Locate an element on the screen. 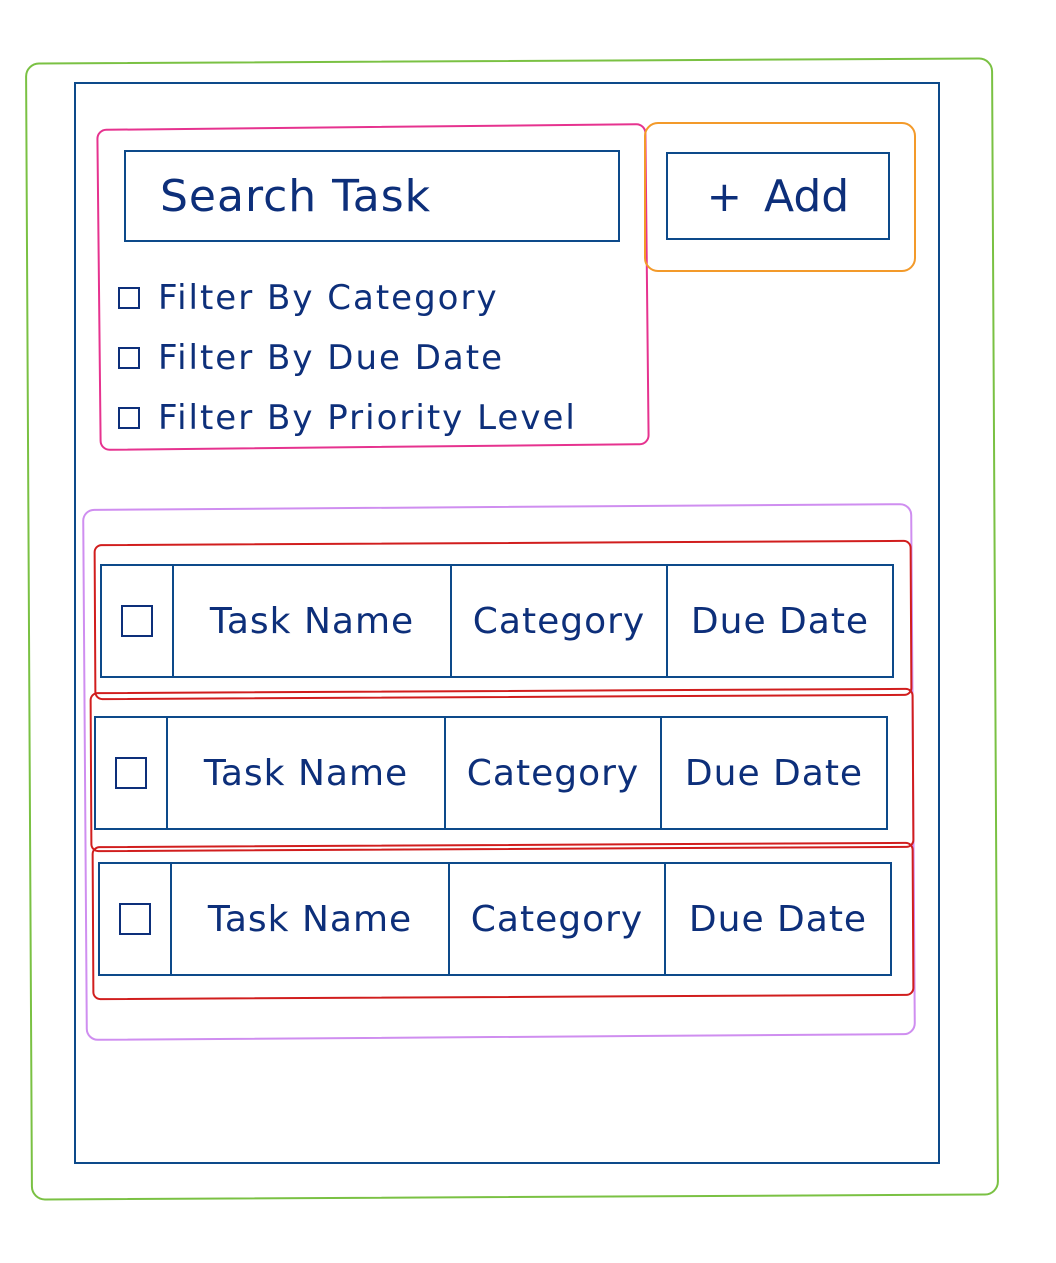  add-task-button: + Add is located at coordinates (778, 196).